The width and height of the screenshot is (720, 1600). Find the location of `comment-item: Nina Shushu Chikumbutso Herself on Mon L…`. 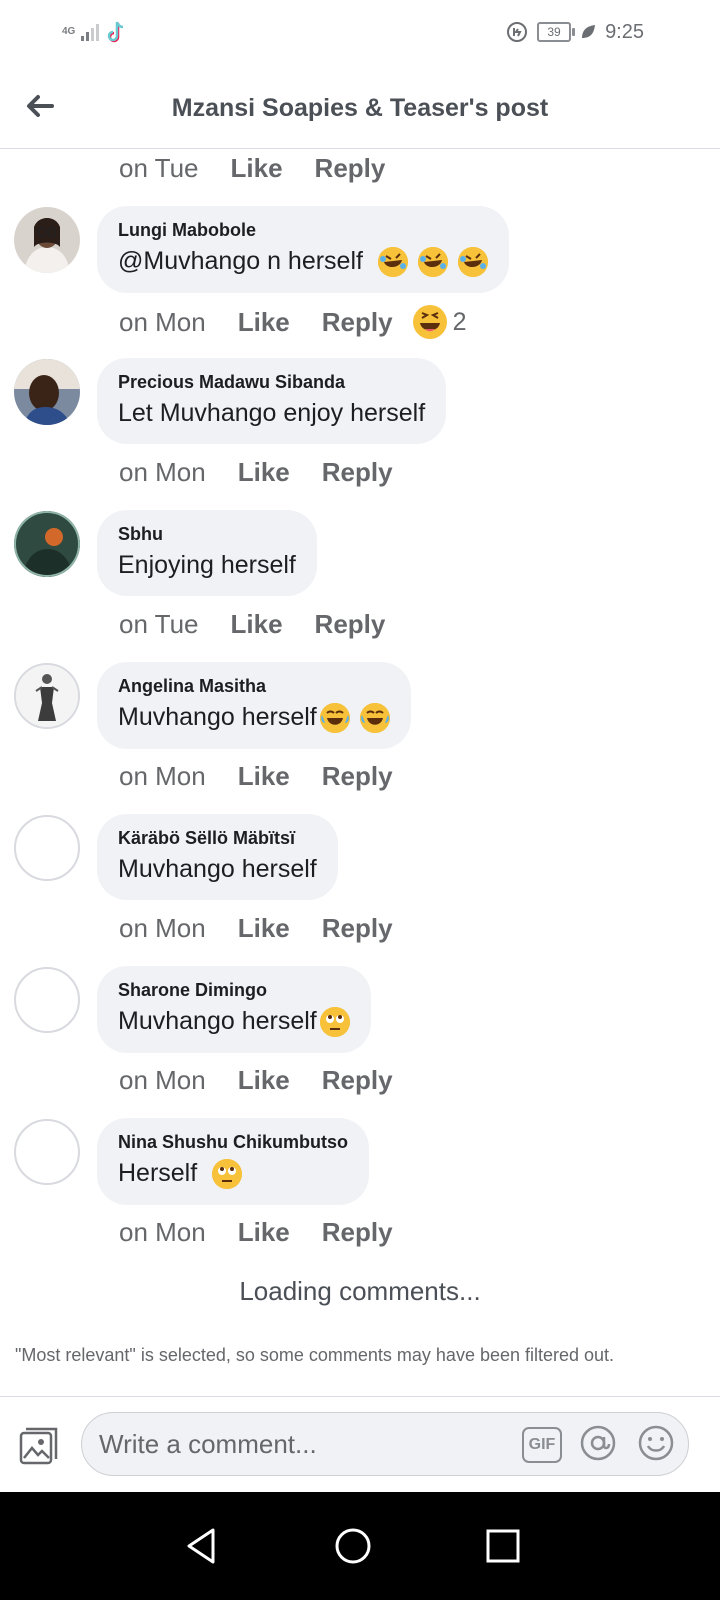

comment-item: Nina Shushu Chikumbutso Herself on Mon L… is located at coordinates (360, 1194).